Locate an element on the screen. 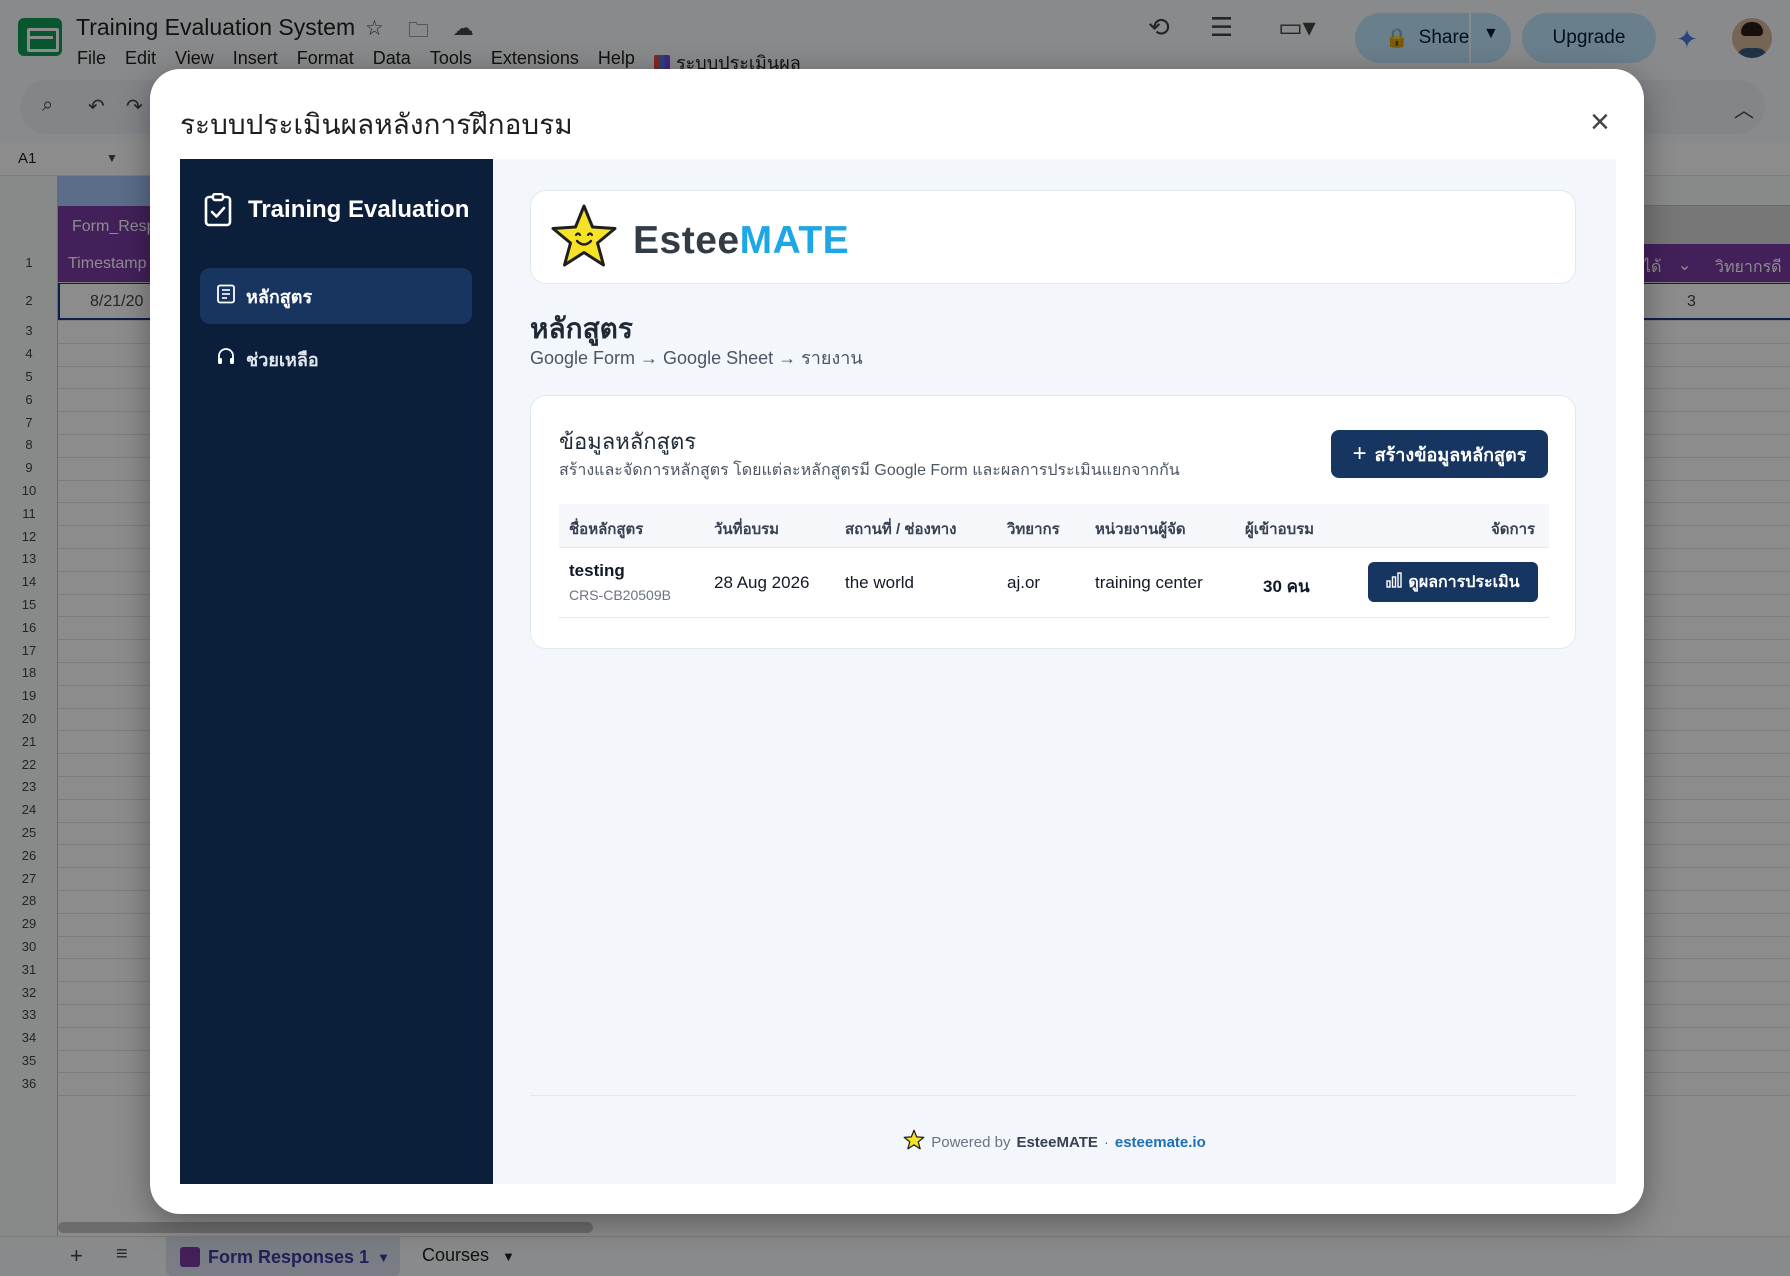 The image size is (1790, 1276). course-venue: the world is located at coordinates (879, 582).